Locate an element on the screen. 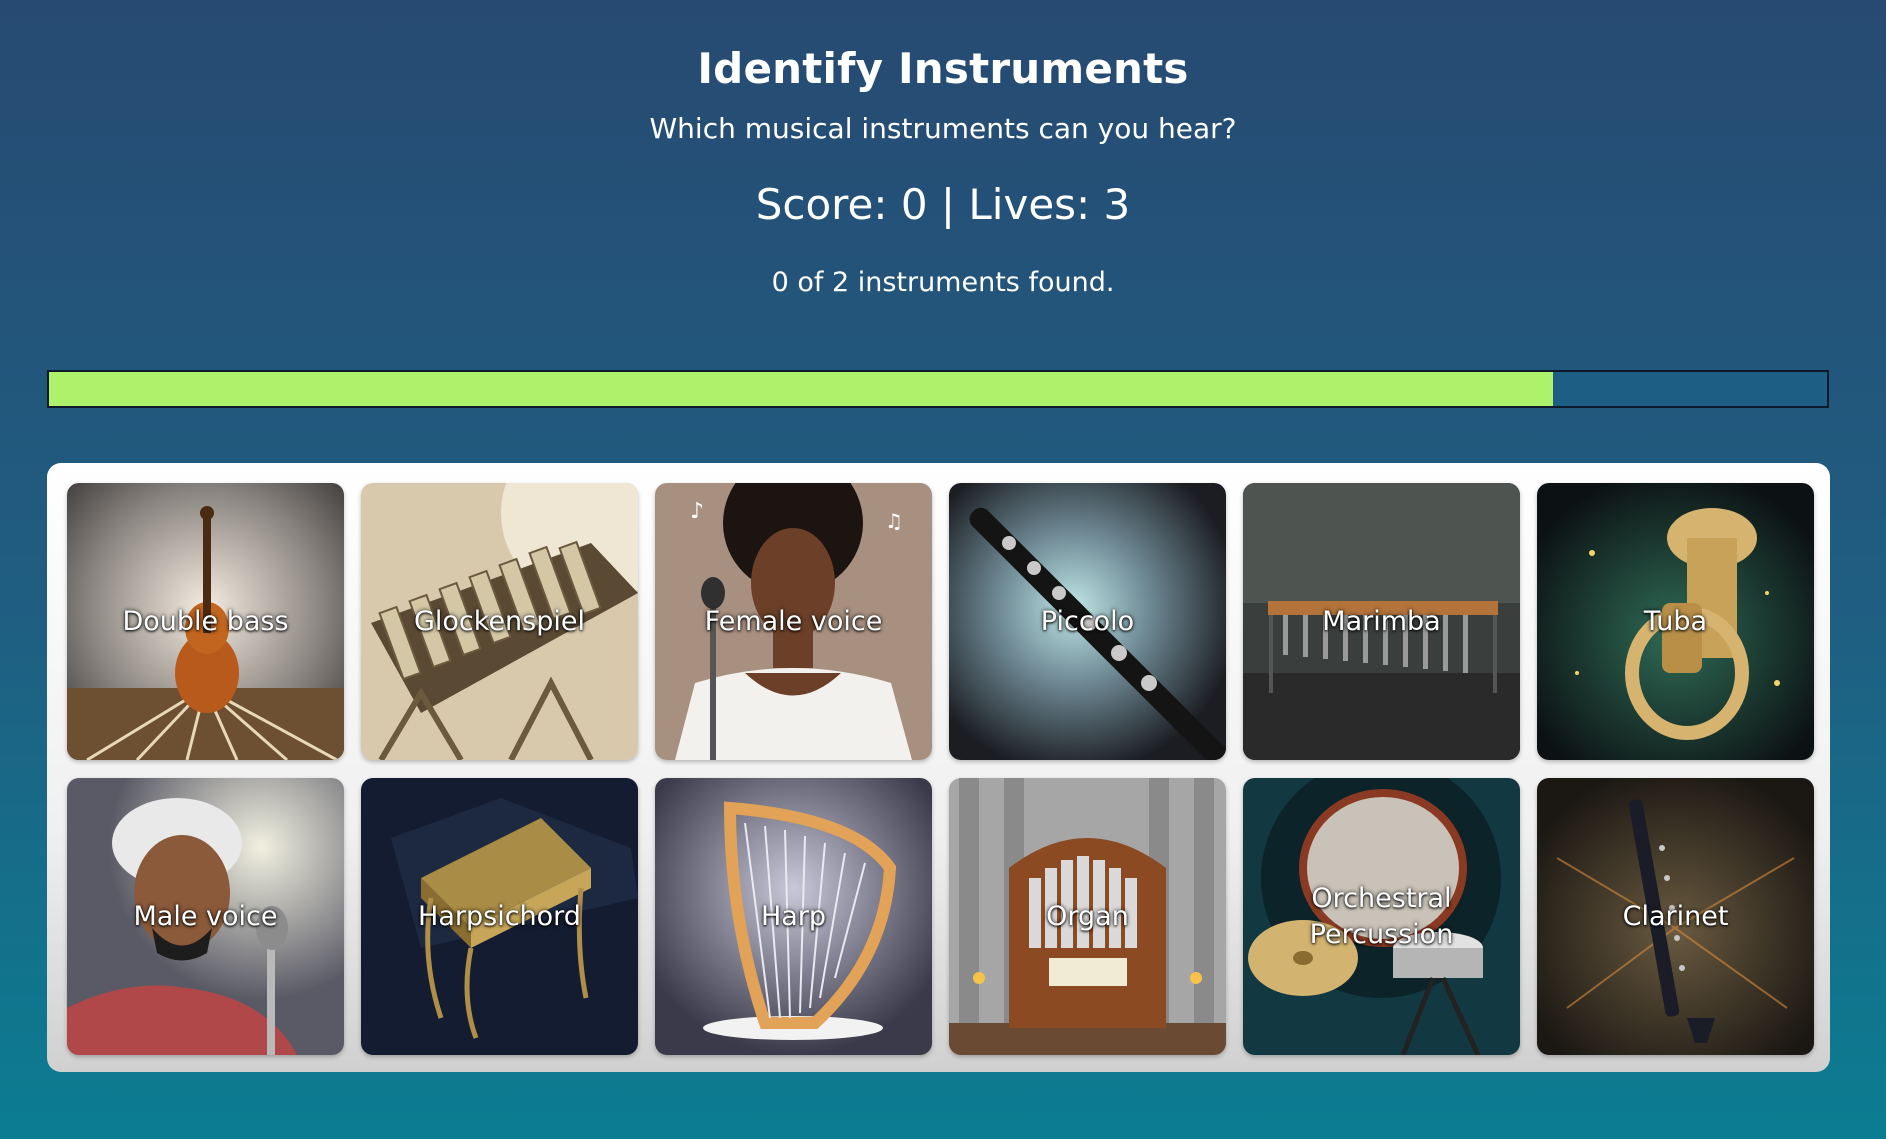  instrument-tile-harpsichord: Harpsichord is located at coordinates (499, 916).